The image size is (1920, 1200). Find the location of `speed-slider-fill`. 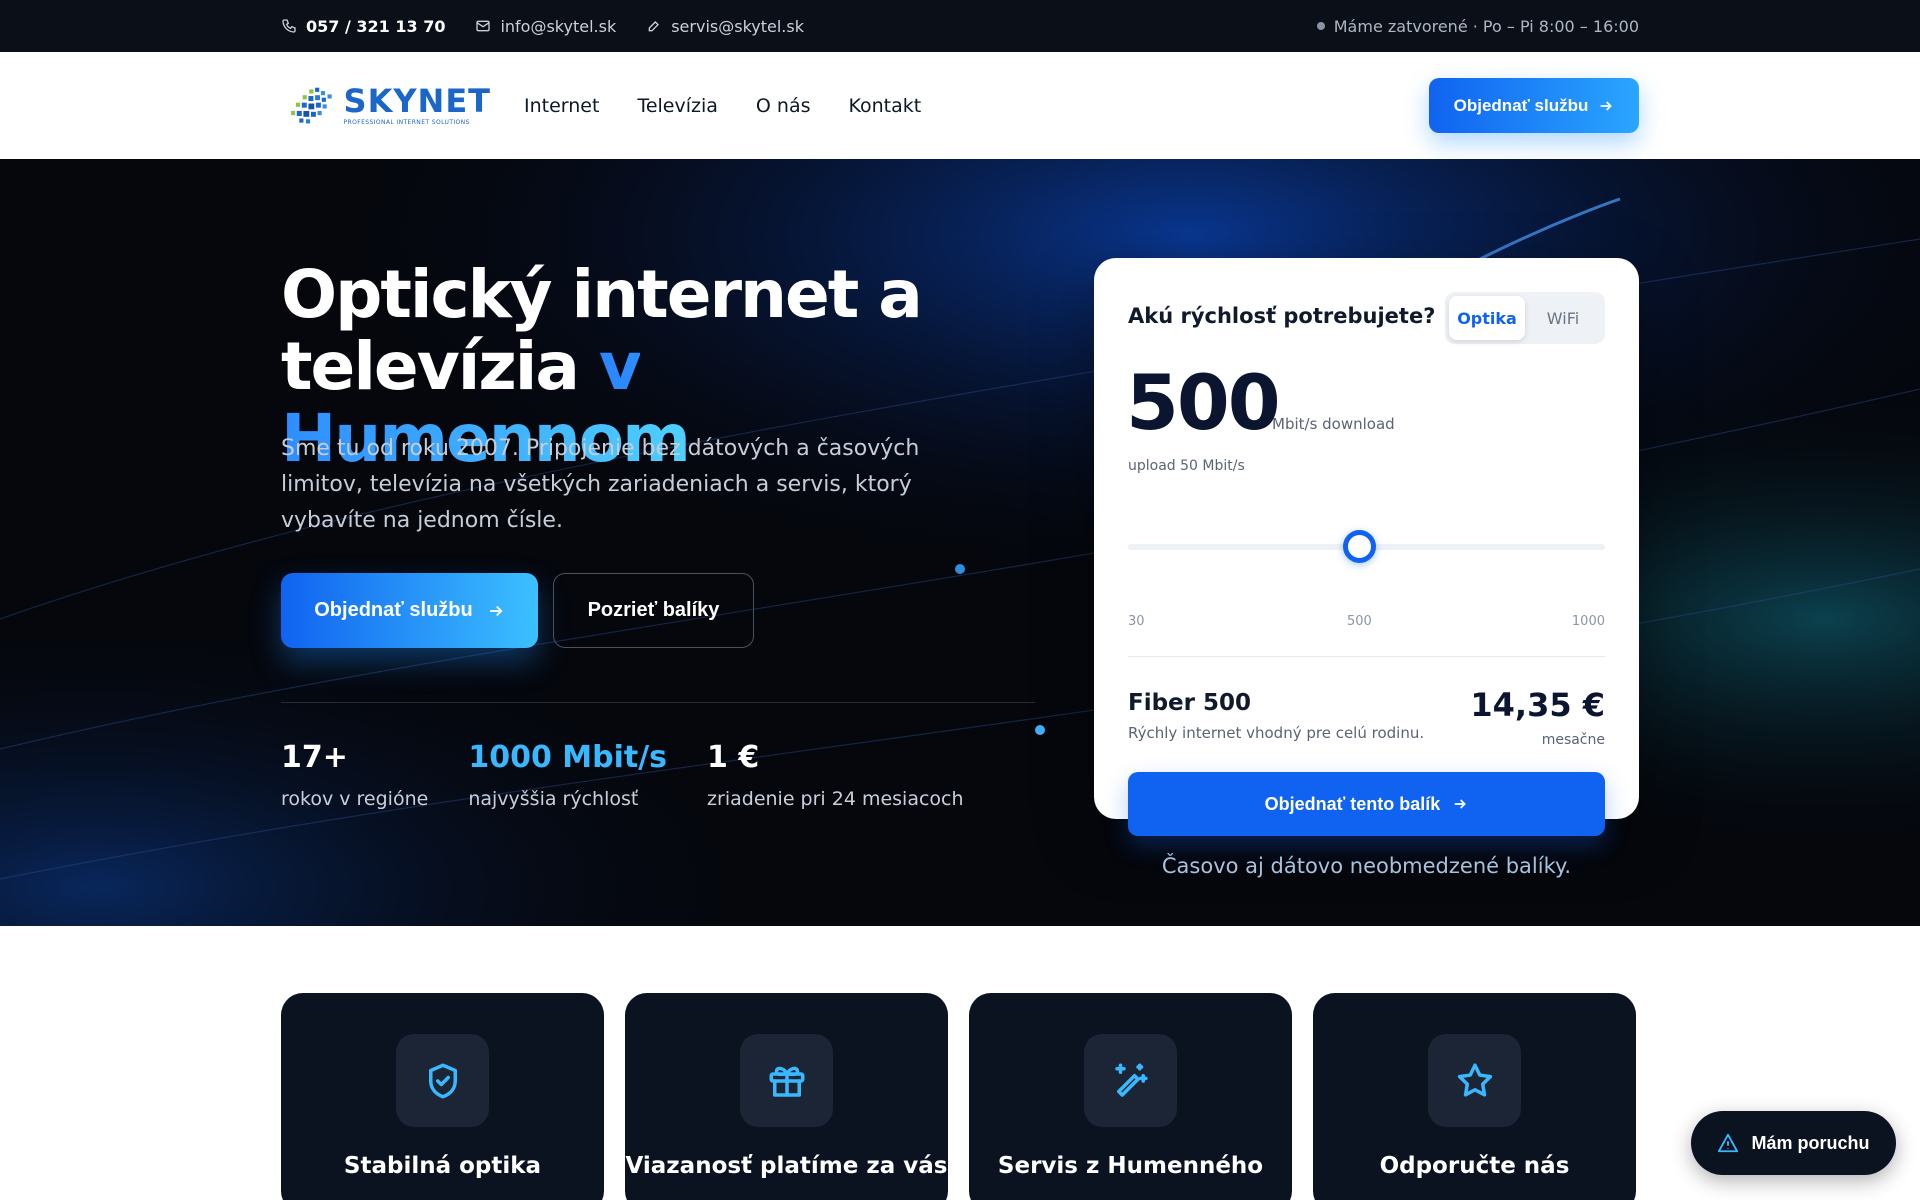

speed-slider-fill is located at coordinates (1243, 547).